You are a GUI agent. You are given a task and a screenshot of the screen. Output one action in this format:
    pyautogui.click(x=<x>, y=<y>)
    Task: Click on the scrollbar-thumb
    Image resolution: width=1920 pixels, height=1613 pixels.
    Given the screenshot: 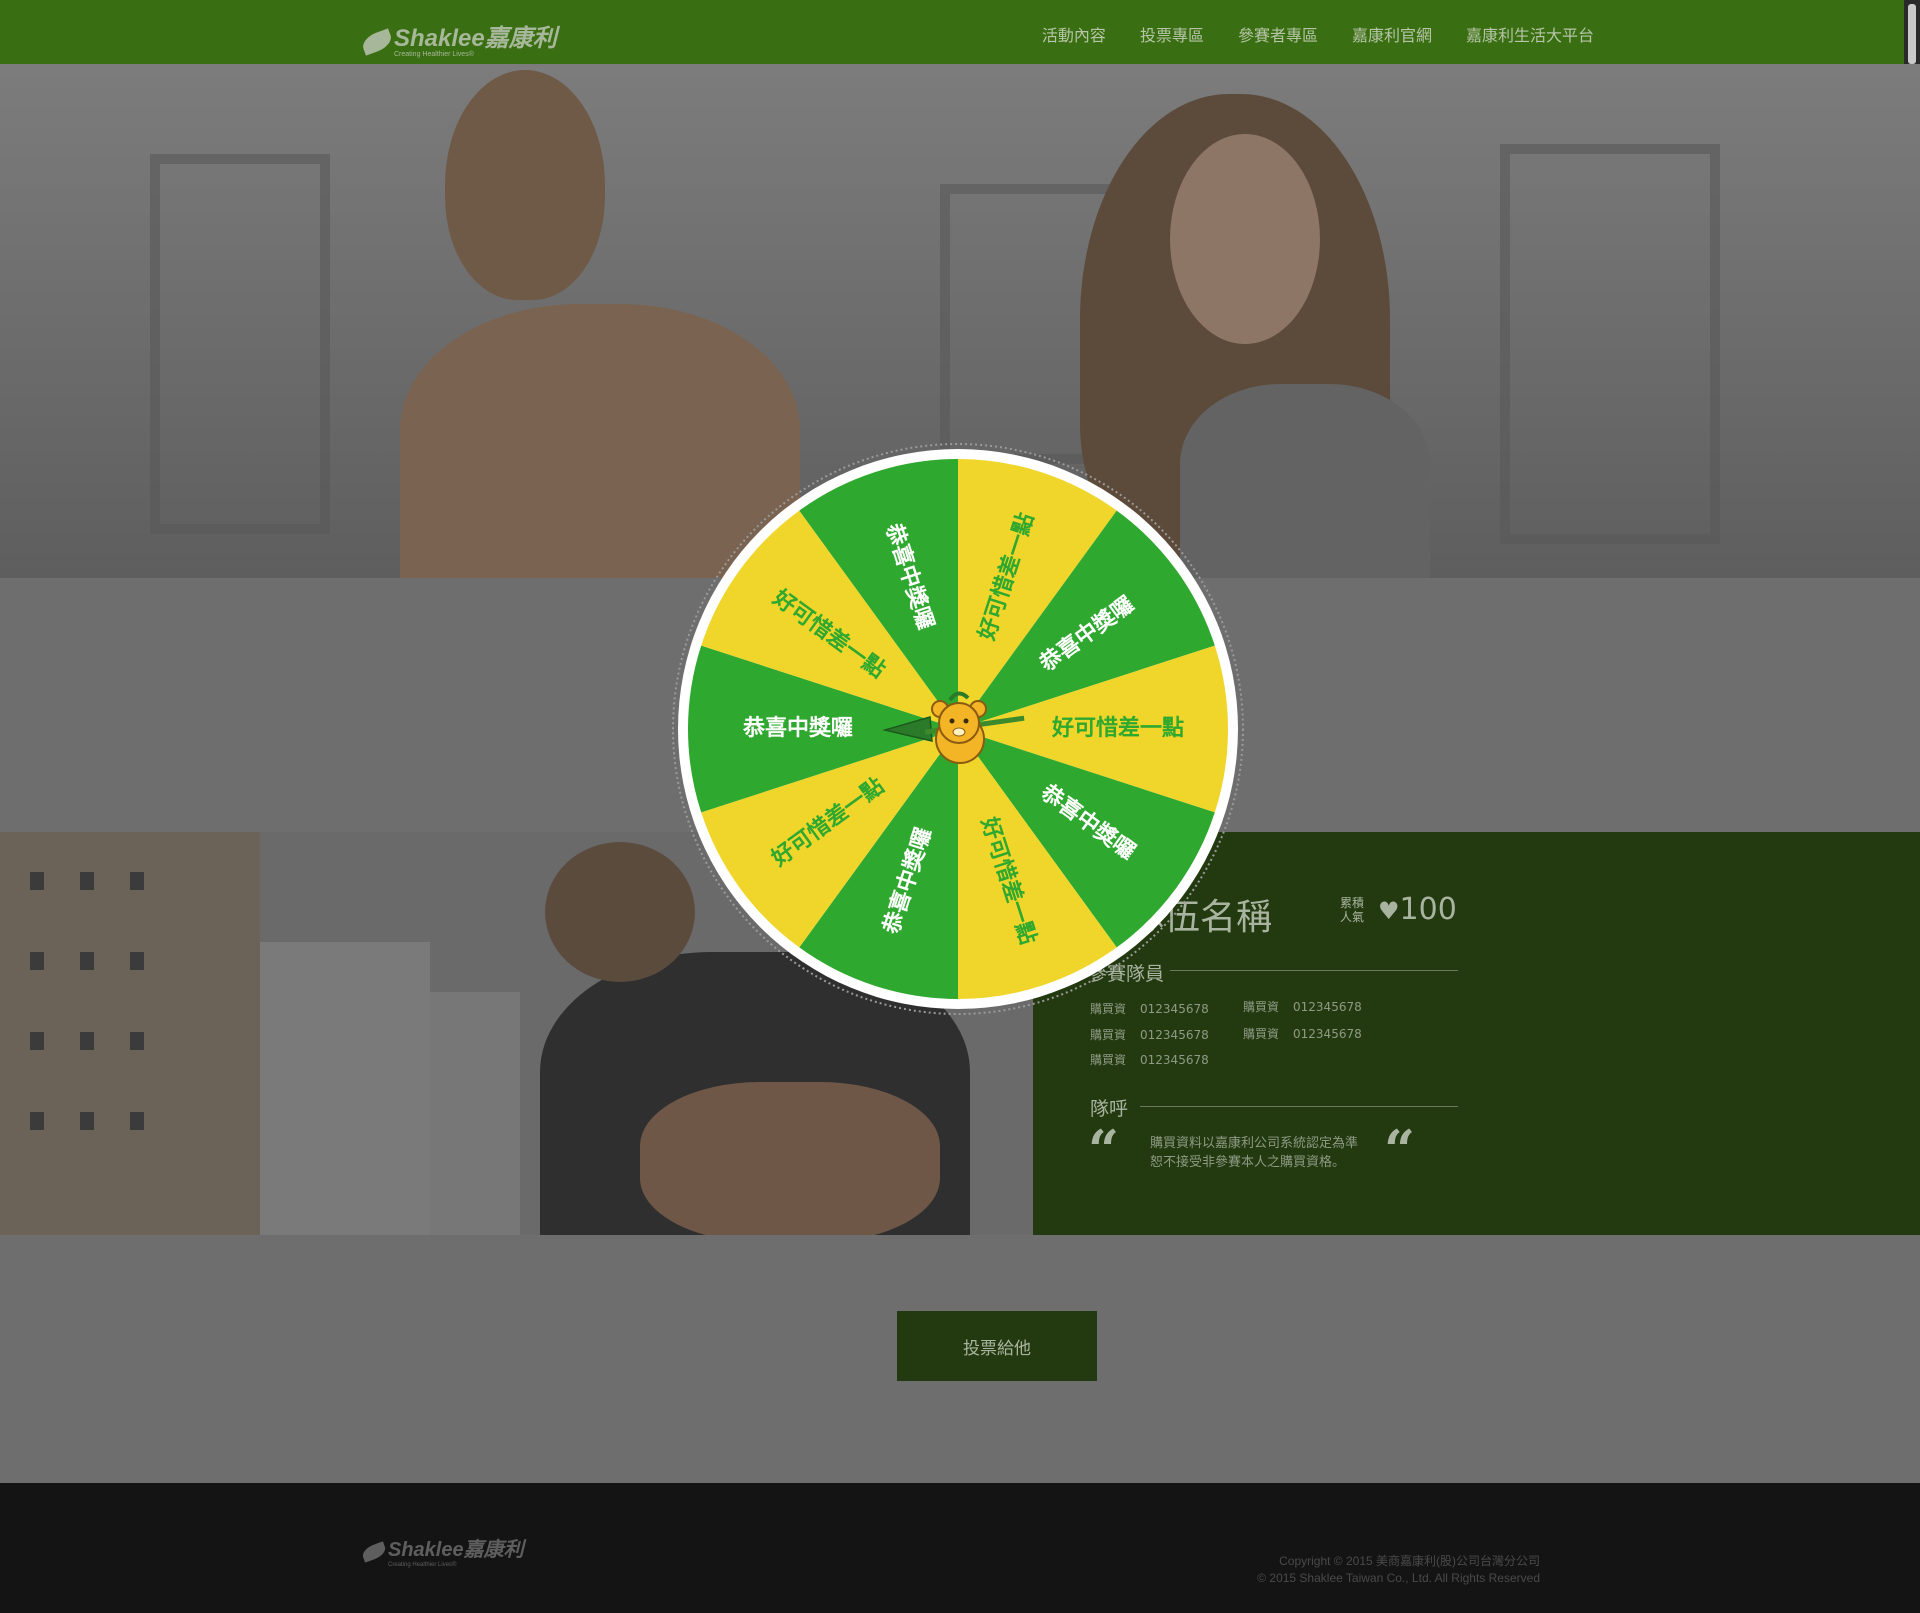 What is the action you would take?
    pyautogui.click(x=1912, y=34)
    